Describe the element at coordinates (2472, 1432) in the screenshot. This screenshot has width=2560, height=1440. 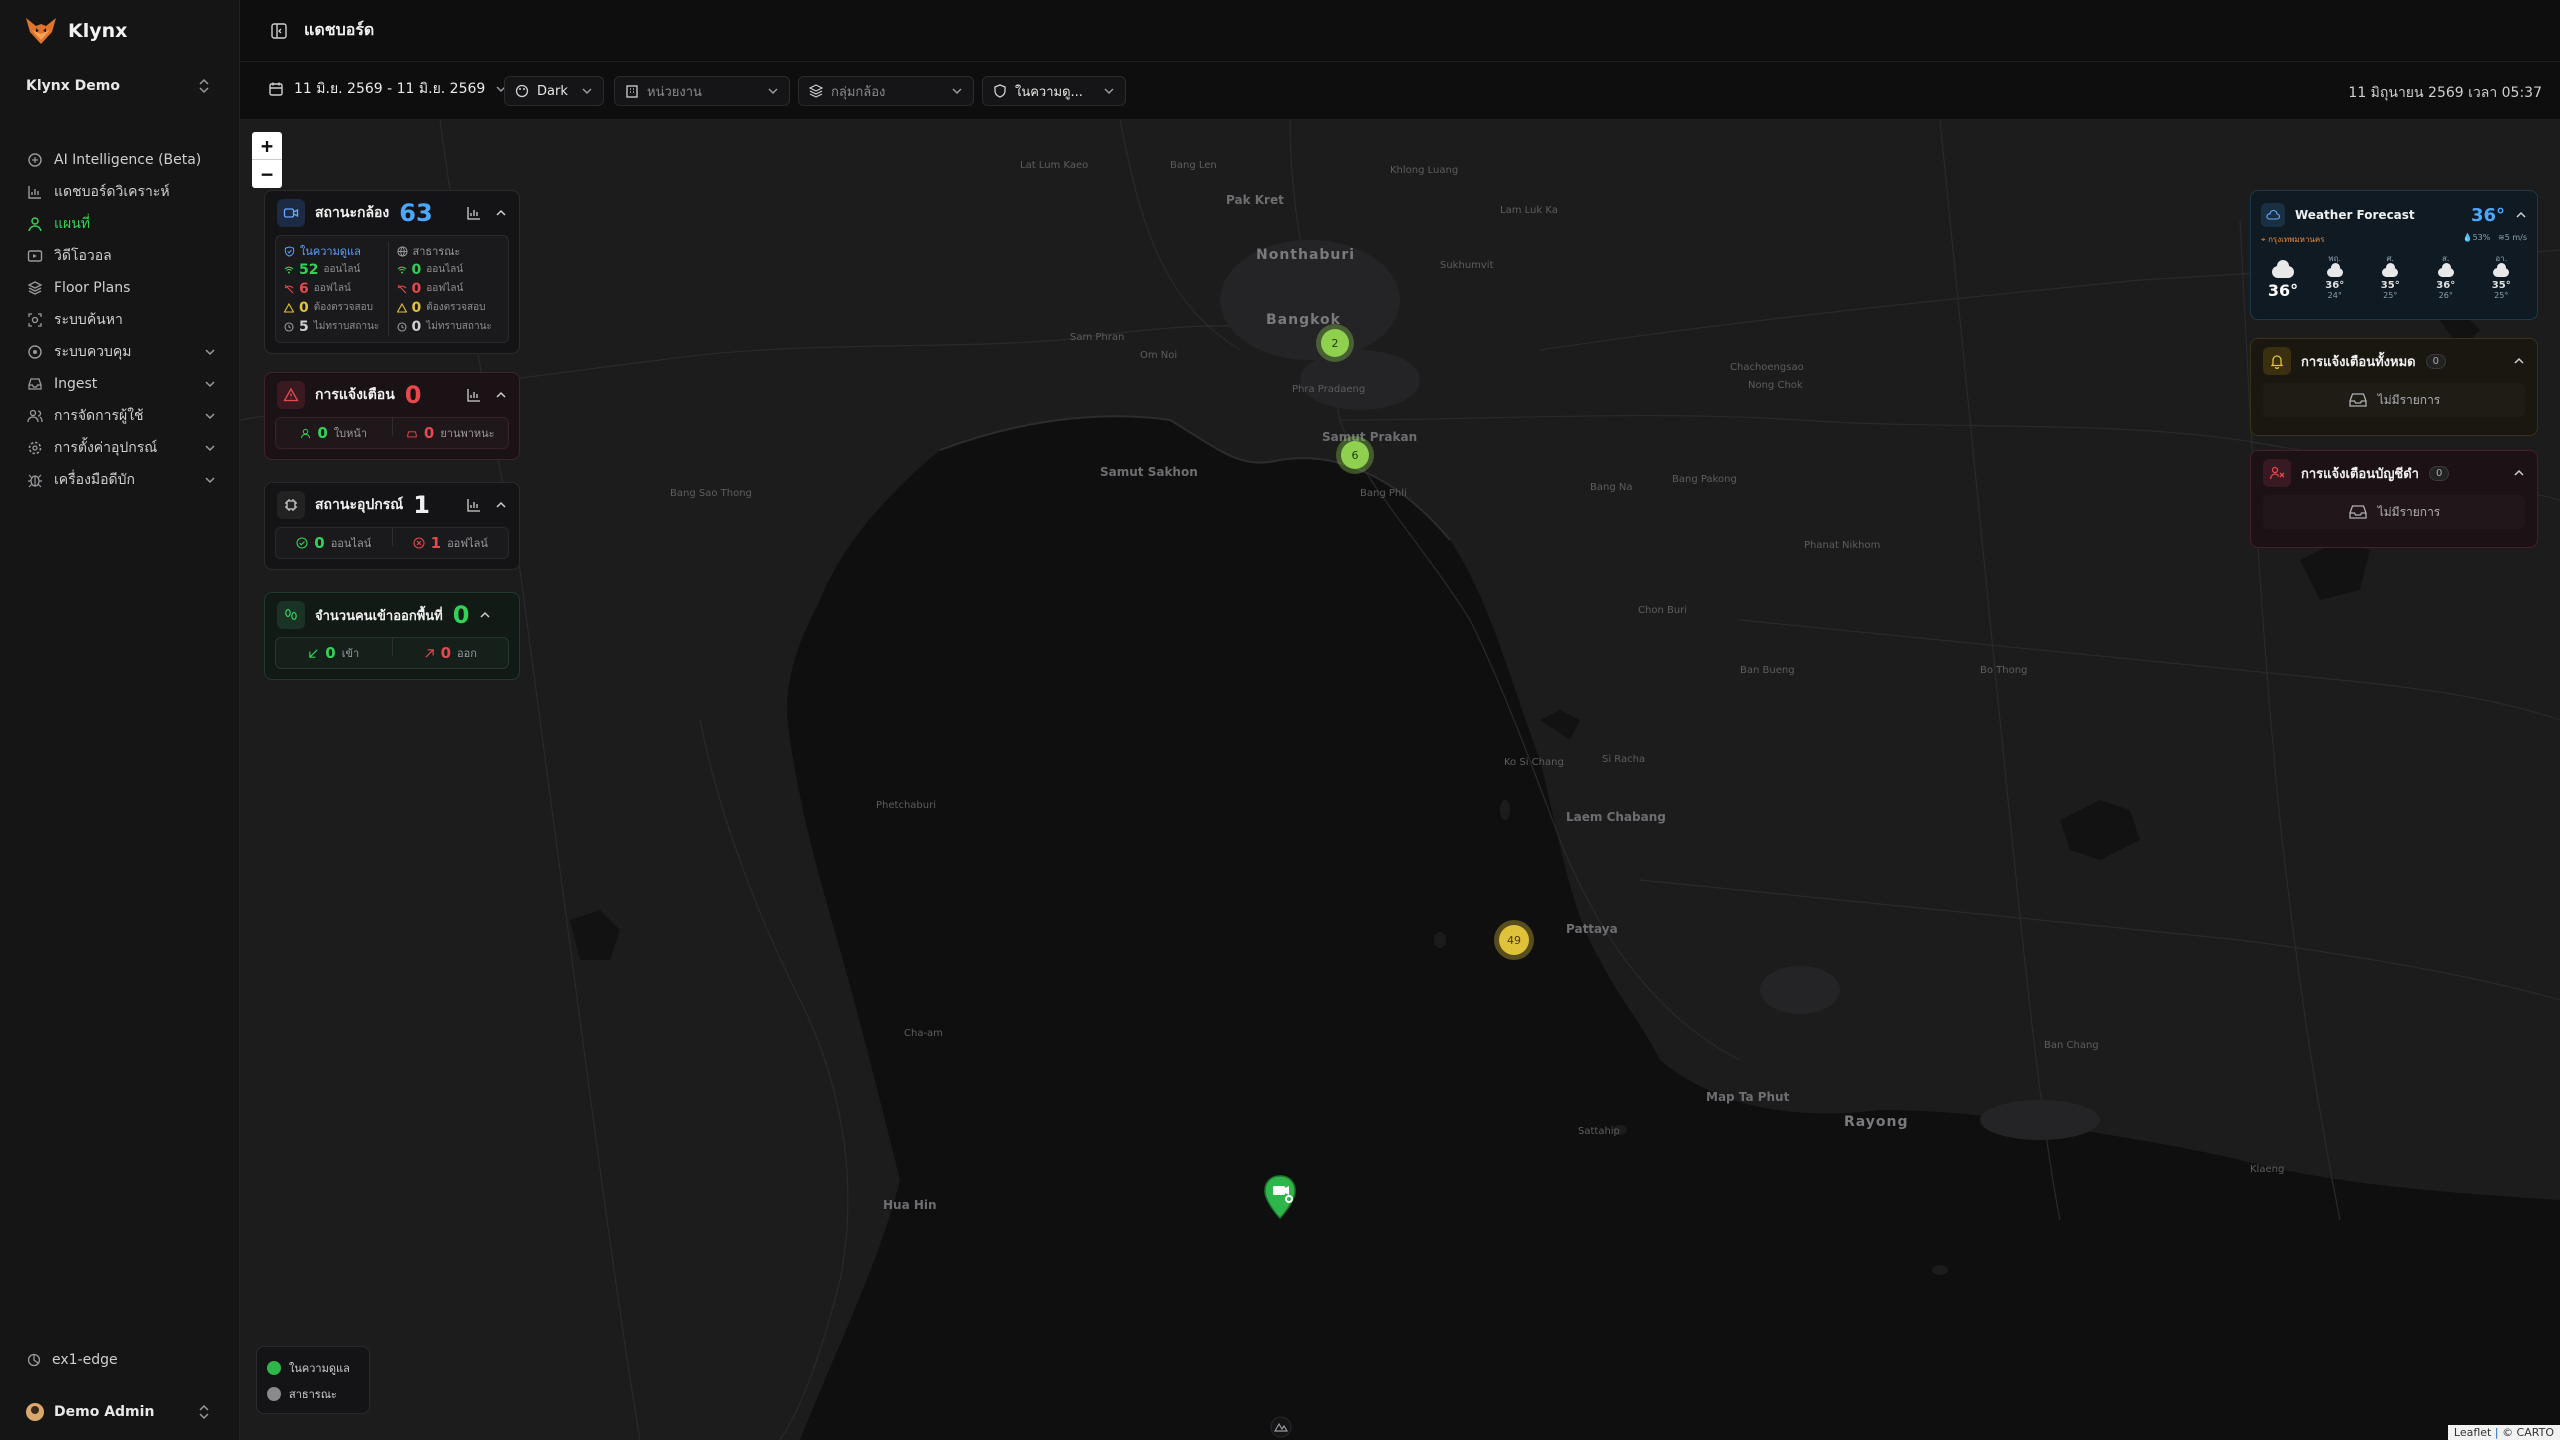
I see `leaflet-link: Leaflet` at that location.